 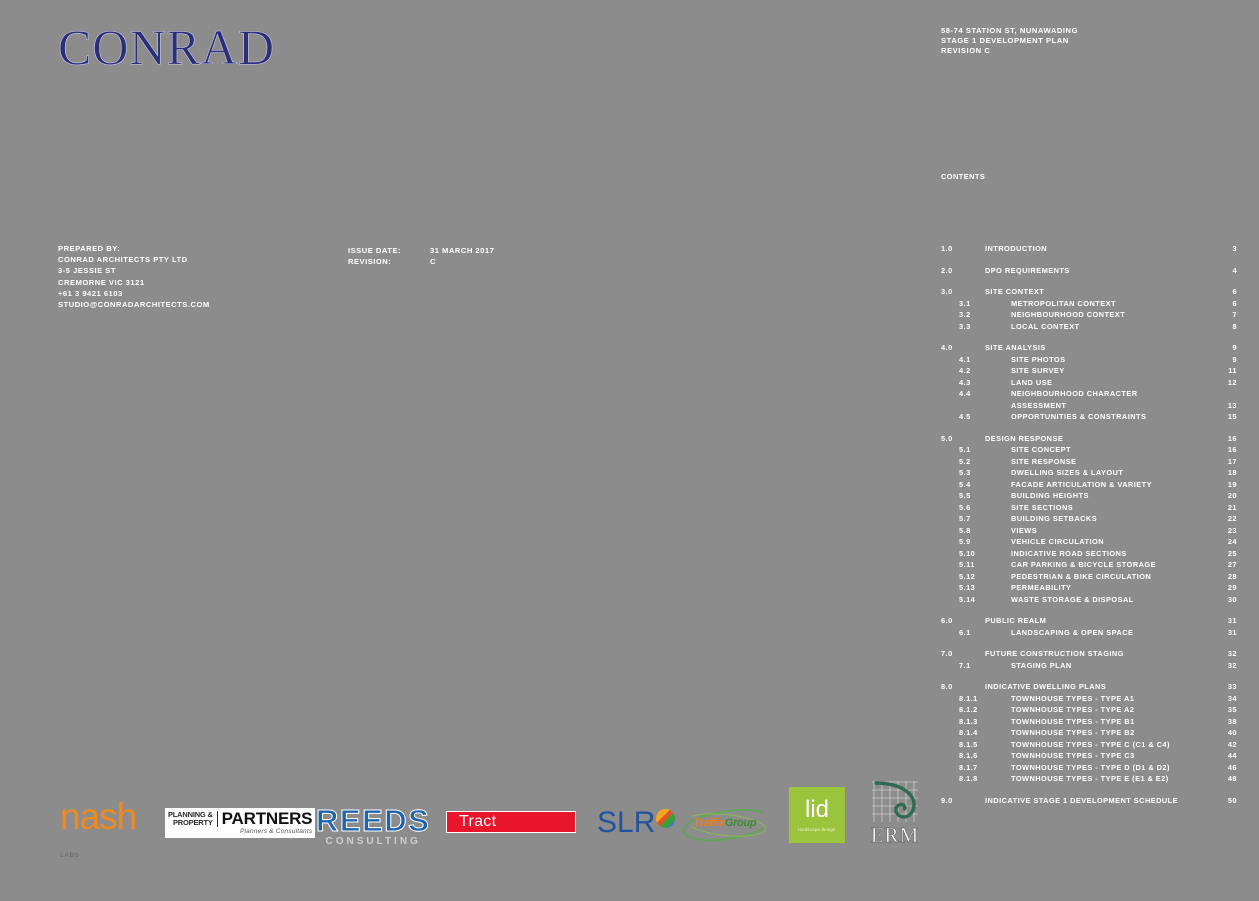 What do you see at coordinates (965, 326) in the screenshot?
I see `toc-number: 3.3` at bounding box center [965, 326].